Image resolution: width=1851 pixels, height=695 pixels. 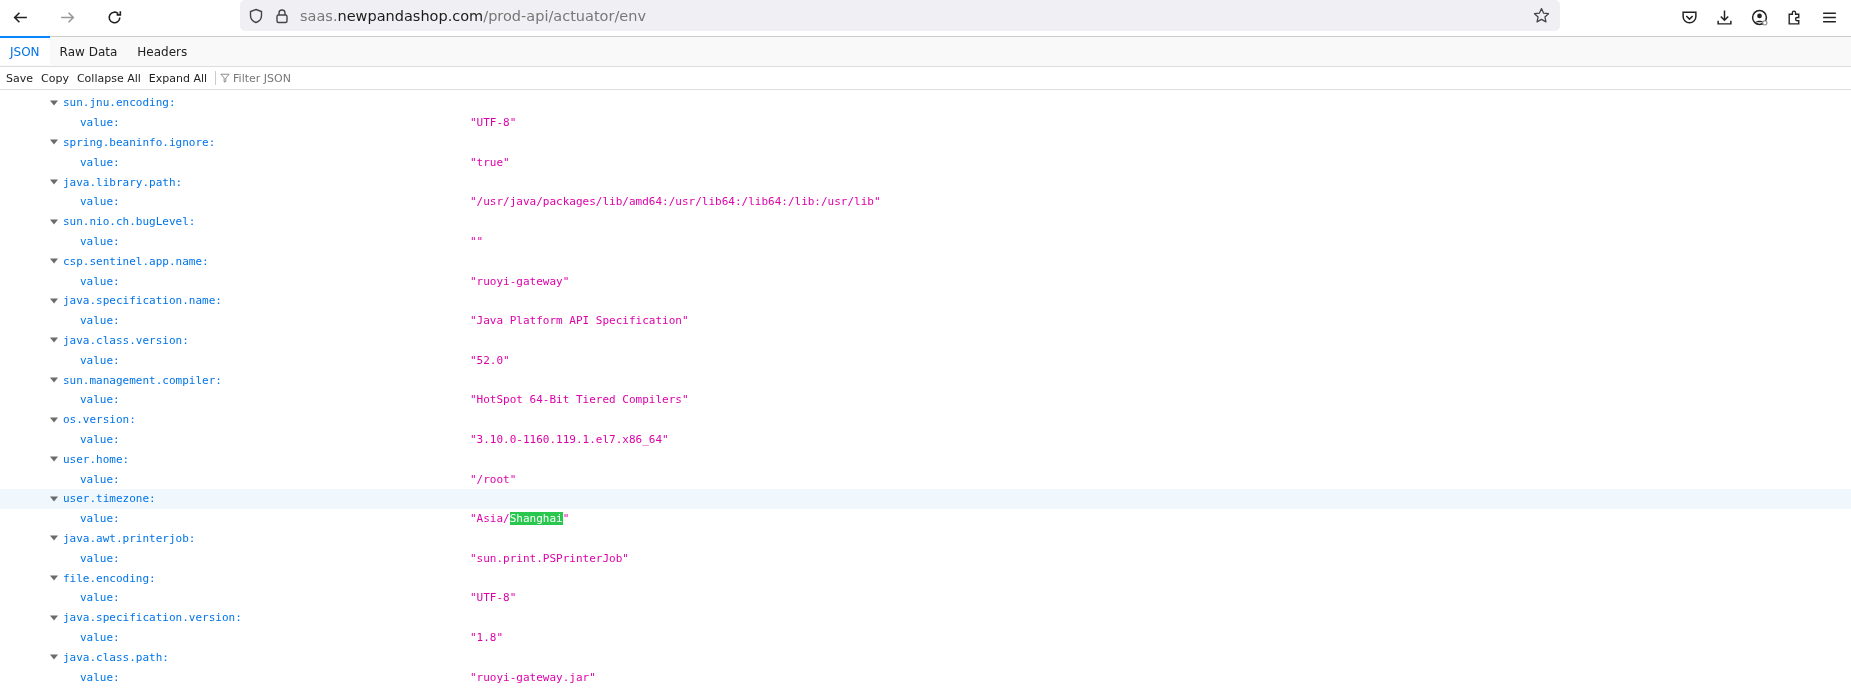 I want to click on expand-toggle-icon, so click(x=54, y=578).